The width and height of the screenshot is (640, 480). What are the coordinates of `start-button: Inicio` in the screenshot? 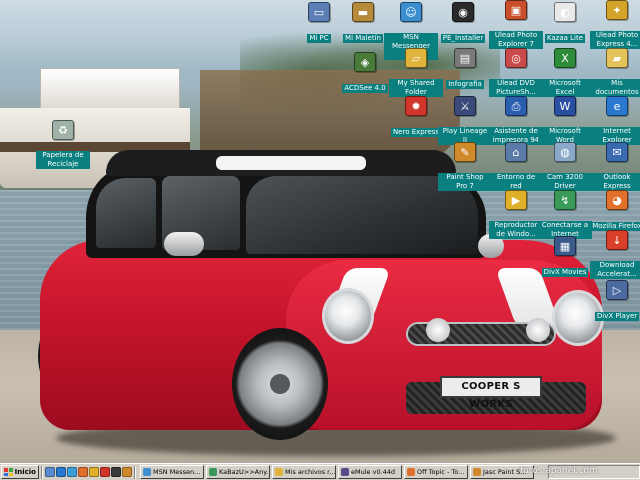 It's located at (20, 472).